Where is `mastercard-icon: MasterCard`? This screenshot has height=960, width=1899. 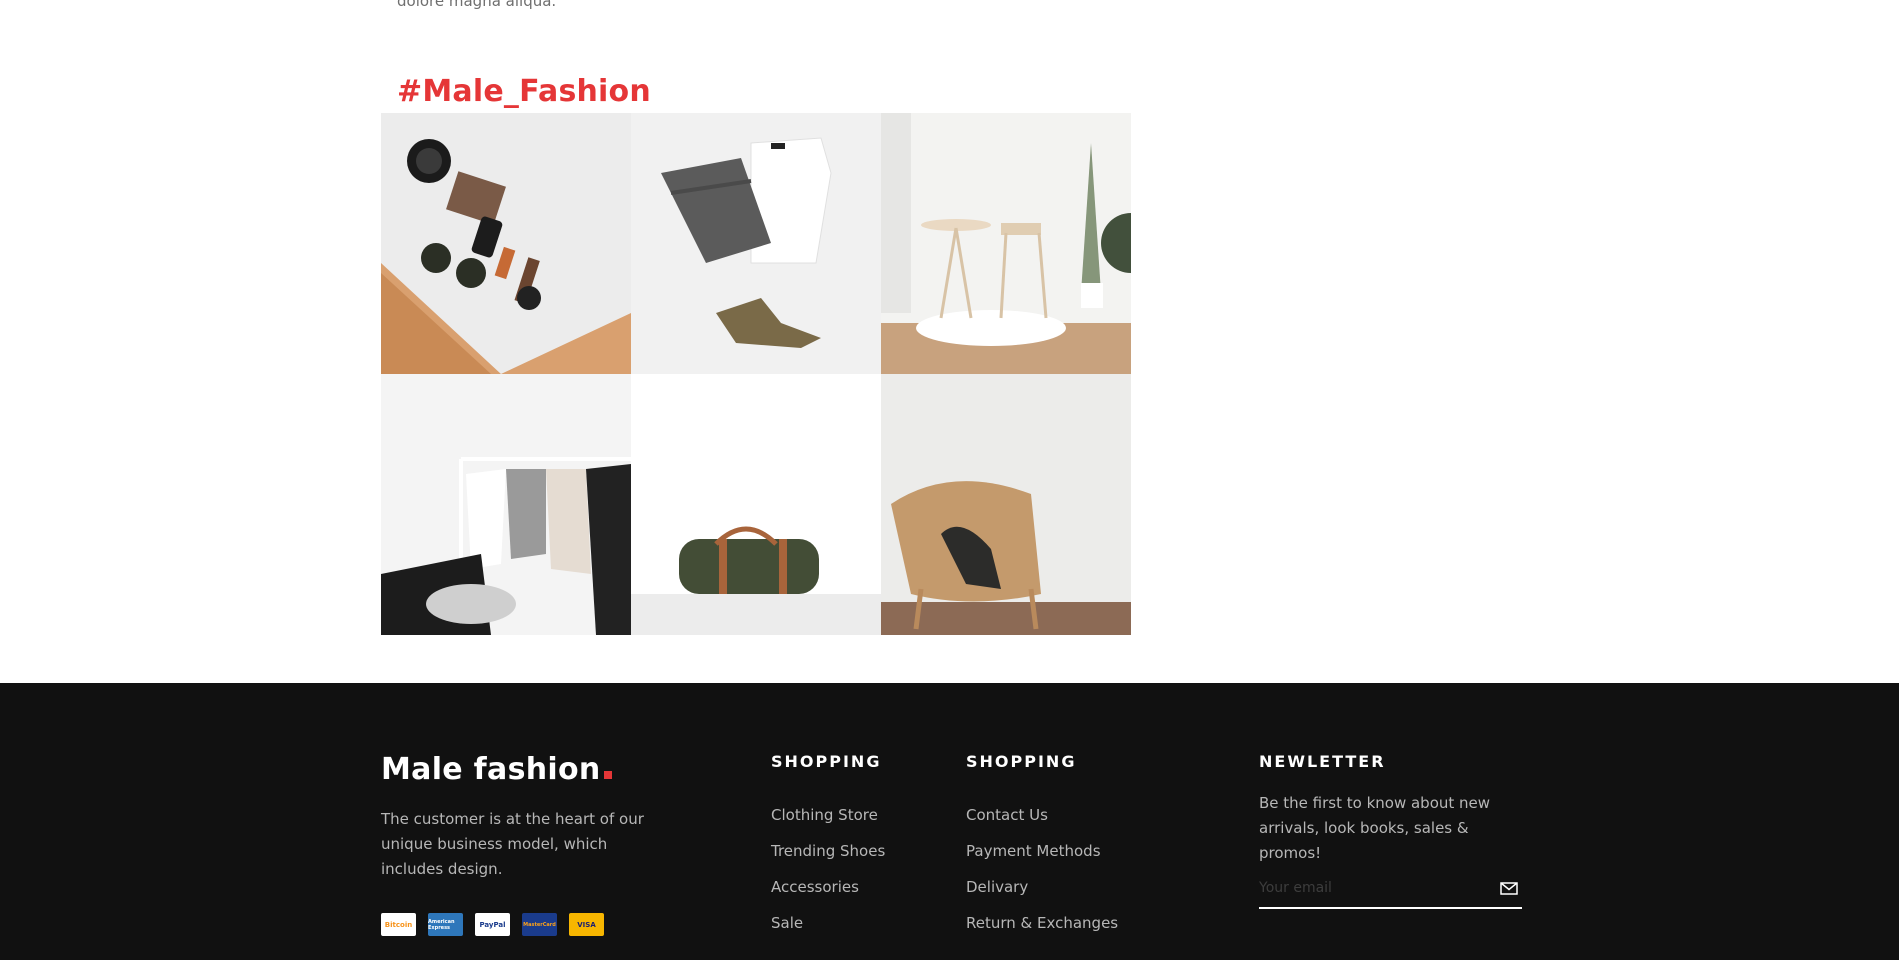
mastercard-icon: MasterCard is located at coordinates (539, 924).